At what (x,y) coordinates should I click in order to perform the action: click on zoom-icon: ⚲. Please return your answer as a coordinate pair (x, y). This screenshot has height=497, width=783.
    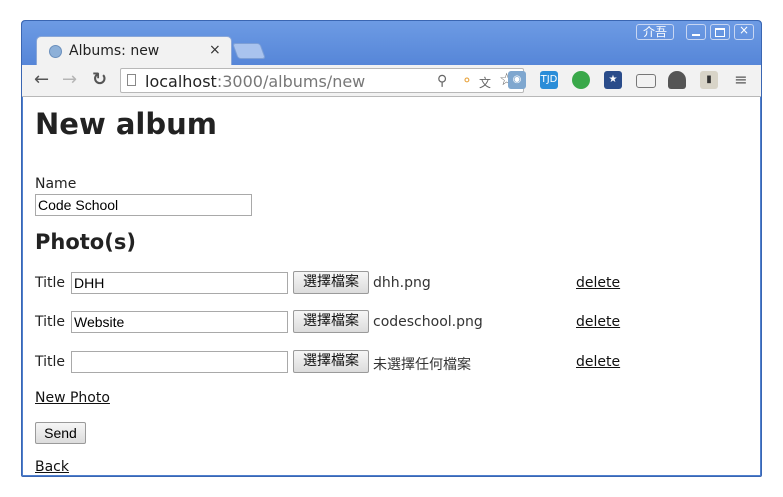
    Looking at the image, I should click on (442, 81).